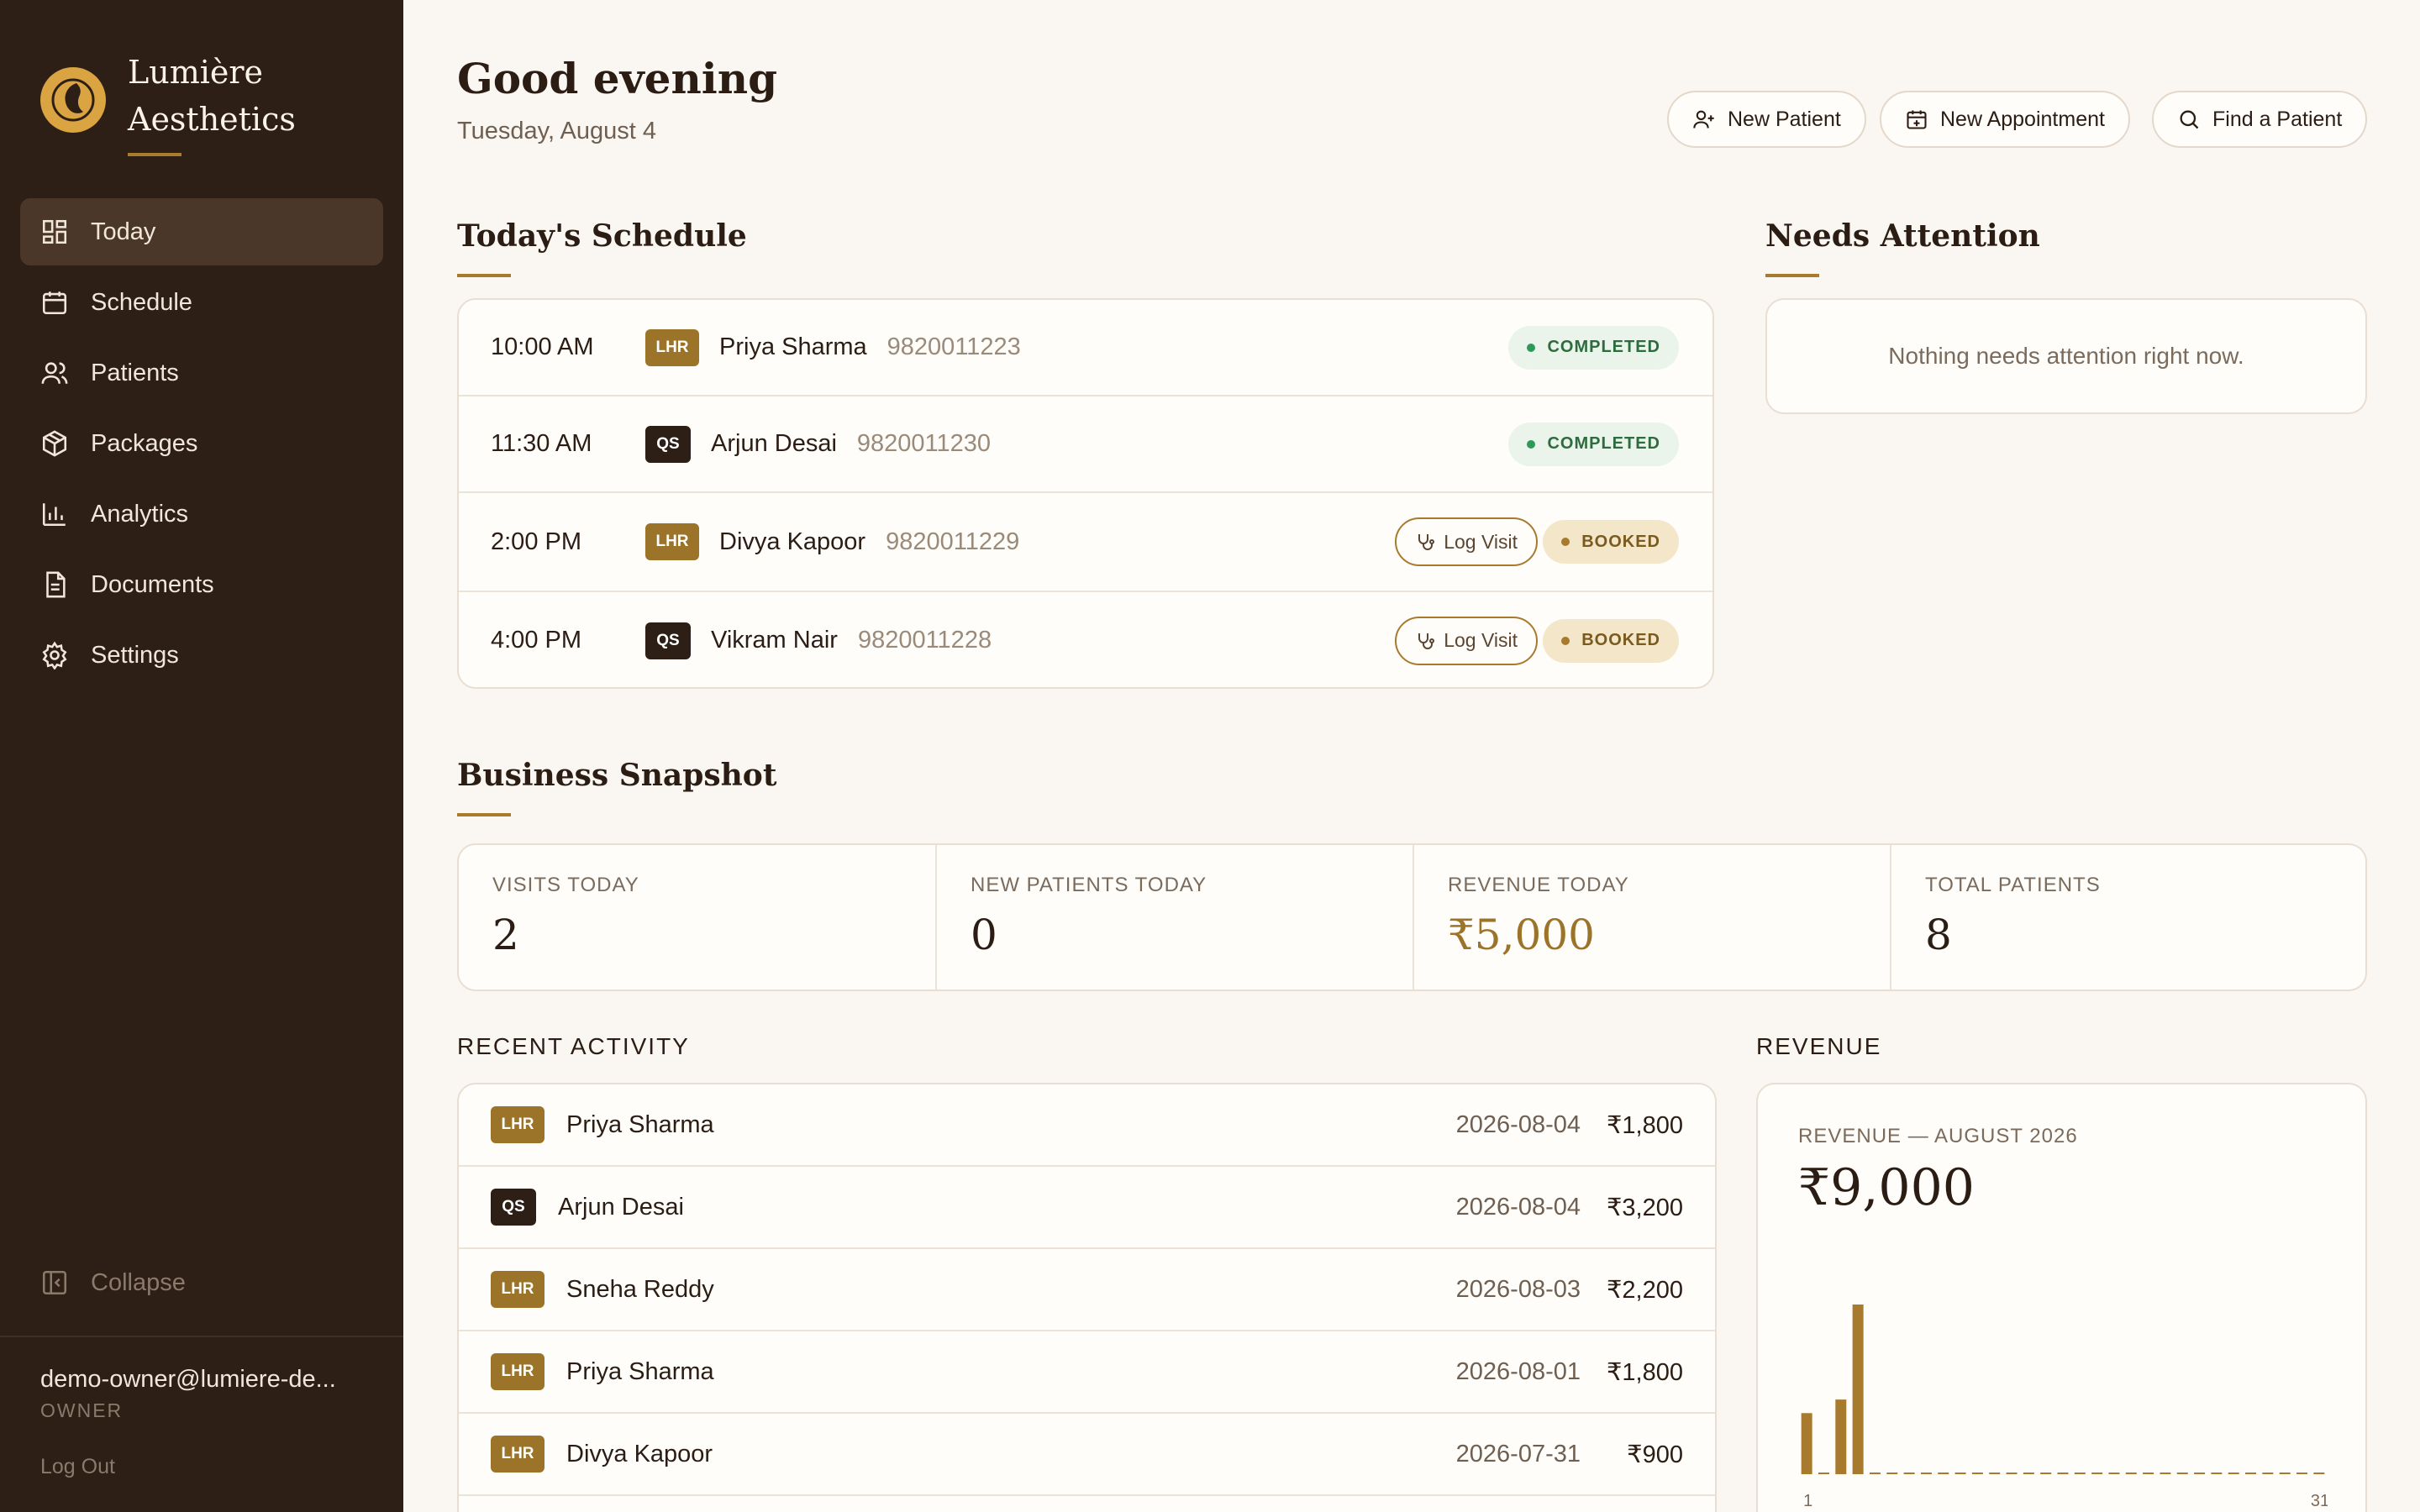 The height and width of the screenshot is (1512, 2420). I want to click on revenue-chart-label: REVENUE — AUGUST 2026, so click(1938, 1136).